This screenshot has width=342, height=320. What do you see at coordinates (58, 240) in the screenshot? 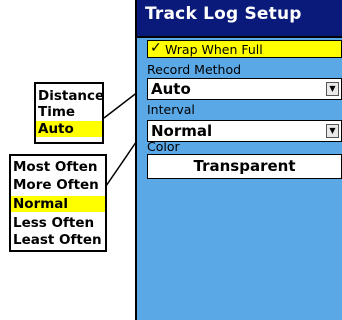
I see `interval-option-least-often: Least Often` at bounding box center [58, 240].